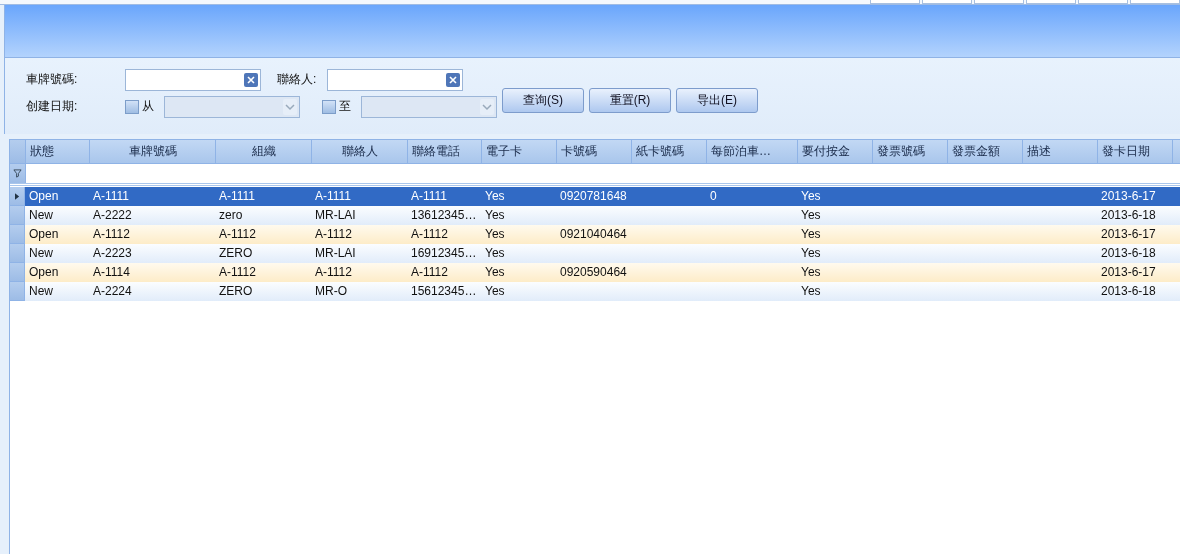 This screenshot has width=1180, height=554. I want to click on column-header: 描述, so click(1060, 151).